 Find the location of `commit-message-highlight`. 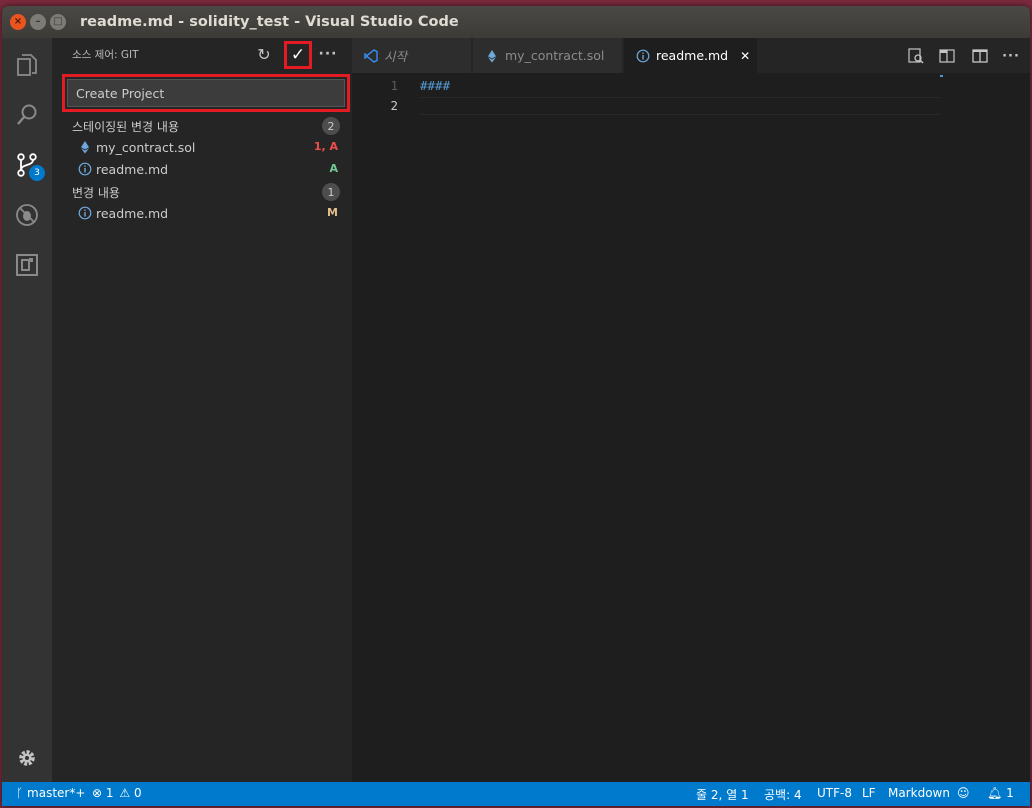

commit-message-highlight is located at coordinates (206, 93).